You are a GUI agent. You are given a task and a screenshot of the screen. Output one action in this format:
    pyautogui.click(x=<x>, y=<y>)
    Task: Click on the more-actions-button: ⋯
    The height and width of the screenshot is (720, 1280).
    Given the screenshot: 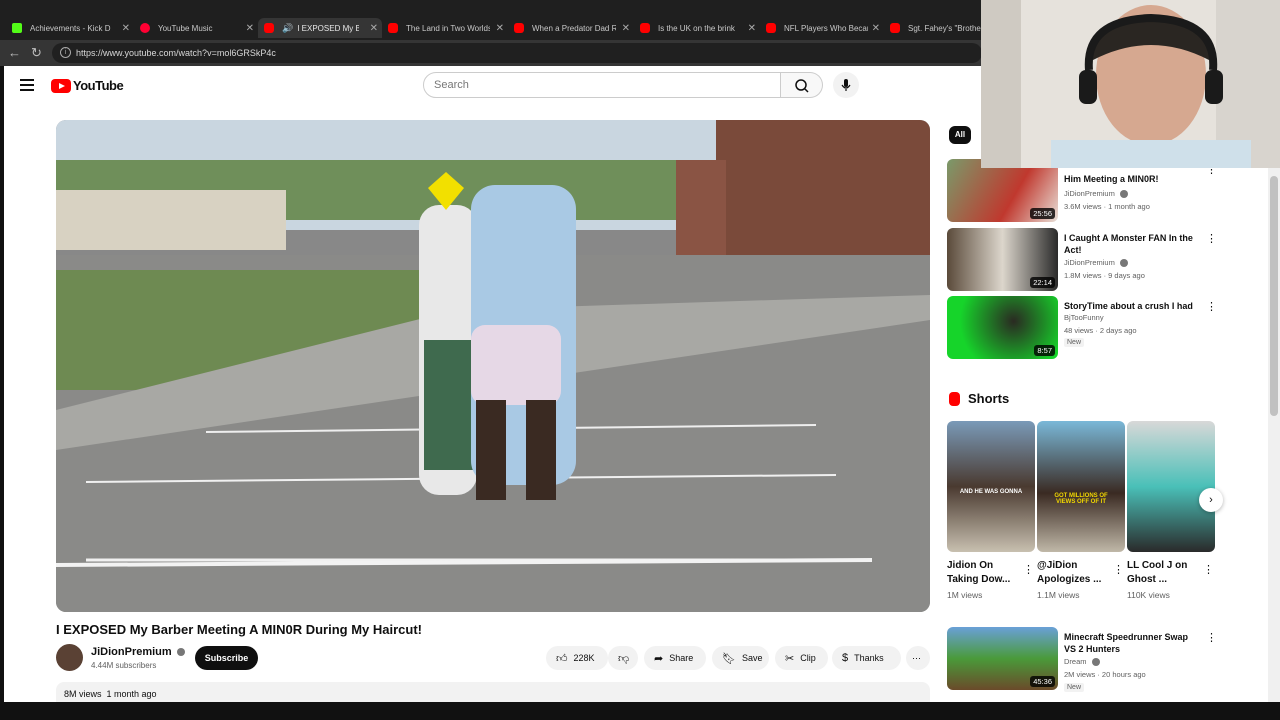 What is the action you would take?
    pyautogui.click(x=918, y=658)
    